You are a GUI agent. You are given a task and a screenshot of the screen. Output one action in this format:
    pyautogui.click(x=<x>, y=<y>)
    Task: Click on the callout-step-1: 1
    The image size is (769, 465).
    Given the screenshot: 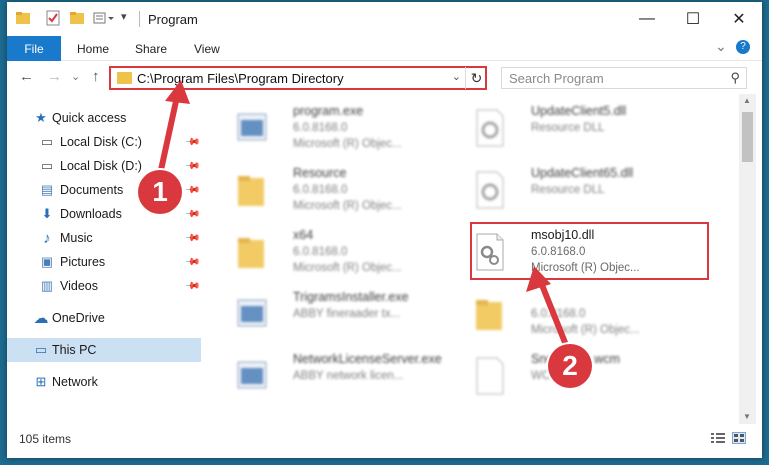 What is the action you would take?
    pyautogui.click(x=160, y=192)
    